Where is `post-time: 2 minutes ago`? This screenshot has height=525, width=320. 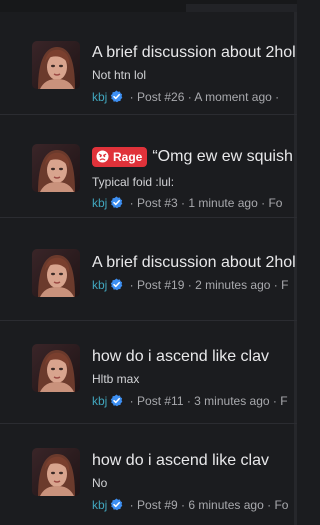
post-time: 2 minutes ago is located at coordinates (233, 285).